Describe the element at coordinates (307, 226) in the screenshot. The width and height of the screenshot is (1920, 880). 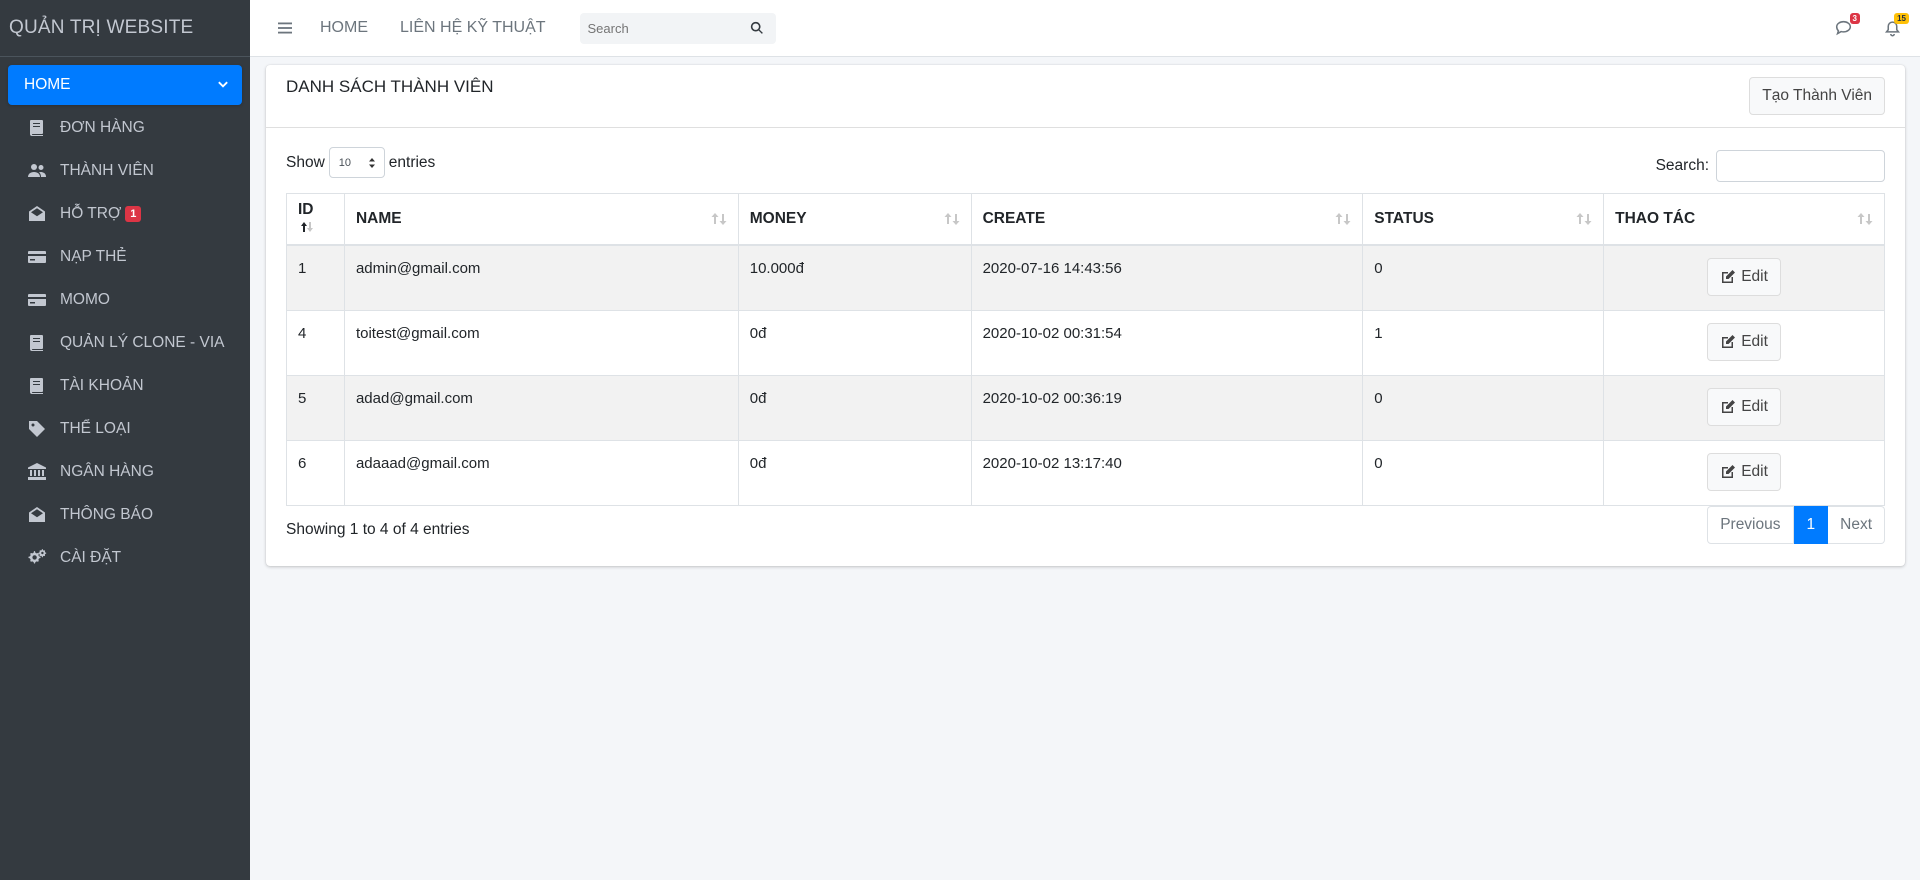
I see `sort-ascending-icon` at that location.